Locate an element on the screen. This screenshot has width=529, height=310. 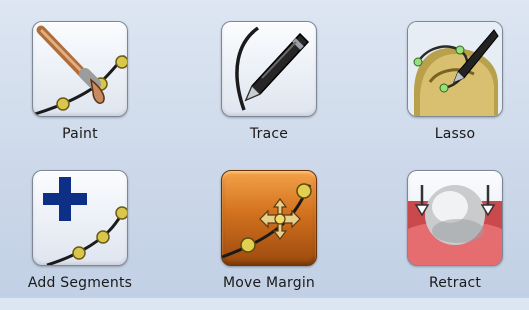
paint-brush-icon is located at coordinates (80, 70).